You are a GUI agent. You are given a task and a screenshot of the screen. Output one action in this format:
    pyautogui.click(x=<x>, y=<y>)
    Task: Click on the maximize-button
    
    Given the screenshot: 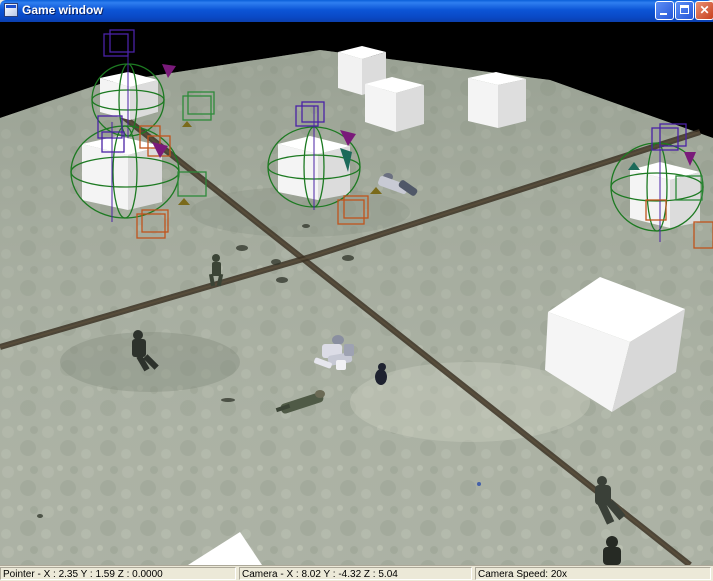 What is the action you would take?
    pyautogui.click(x=684, y=10)
    